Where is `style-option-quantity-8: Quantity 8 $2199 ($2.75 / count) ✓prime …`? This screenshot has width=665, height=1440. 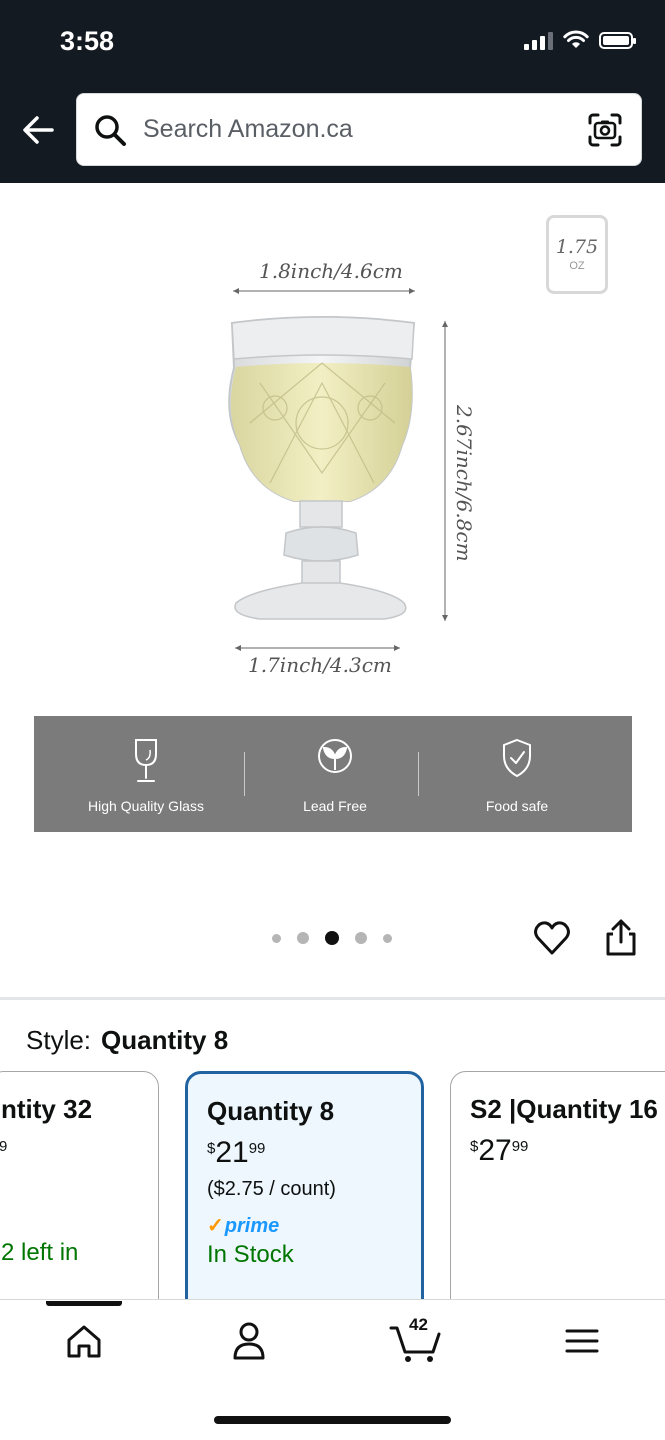
style-option-quantity-8: Quantity 8 $2199 ($2.75 / count) ✓prime … is located at coordinates (304, 1201).